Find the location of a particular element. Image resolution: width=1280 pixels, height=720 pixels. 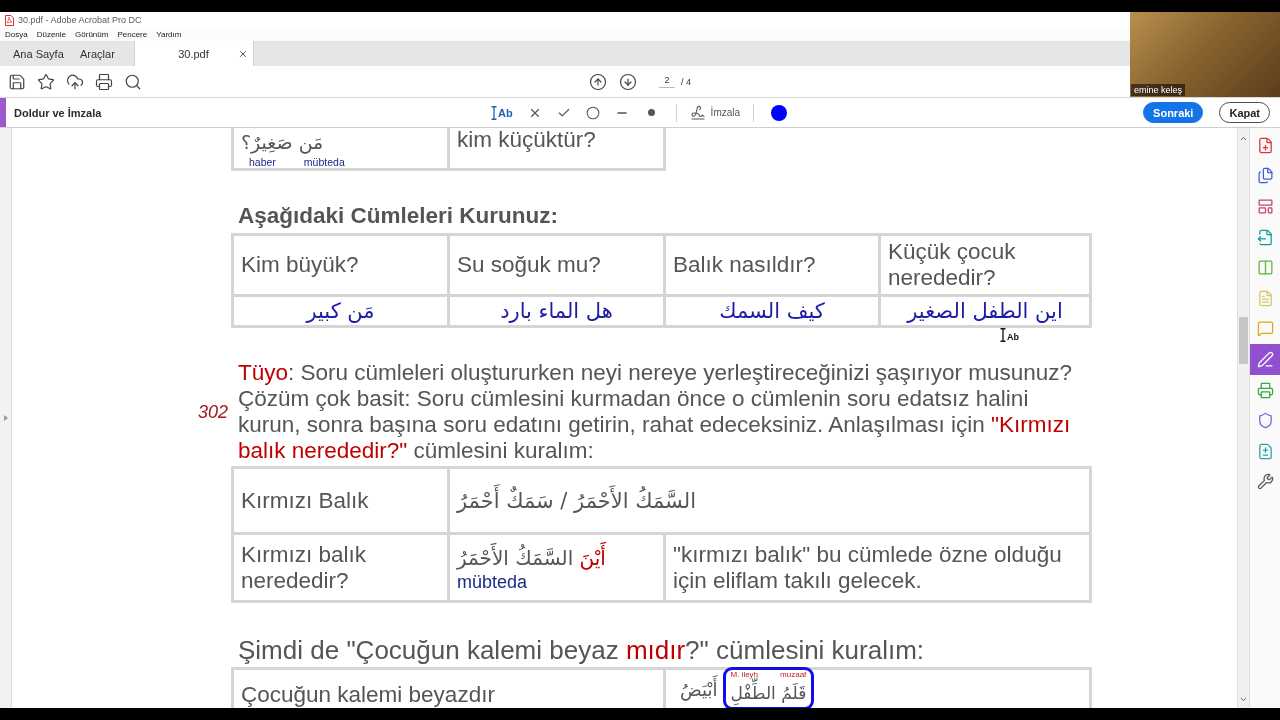

table-cell: Kırmızı balık nerededir? is located at coordinates (340, 567).